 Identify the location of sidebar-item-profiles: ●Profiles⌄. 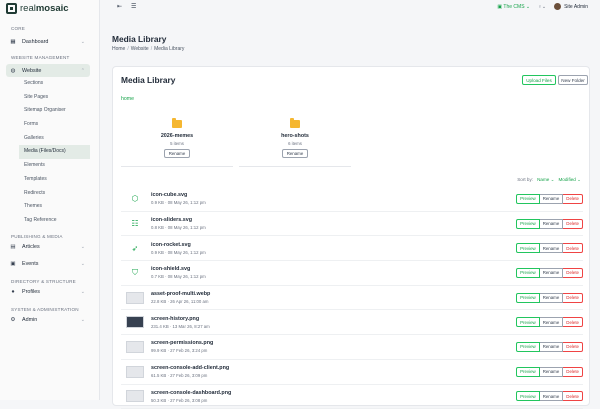
(48, 292).